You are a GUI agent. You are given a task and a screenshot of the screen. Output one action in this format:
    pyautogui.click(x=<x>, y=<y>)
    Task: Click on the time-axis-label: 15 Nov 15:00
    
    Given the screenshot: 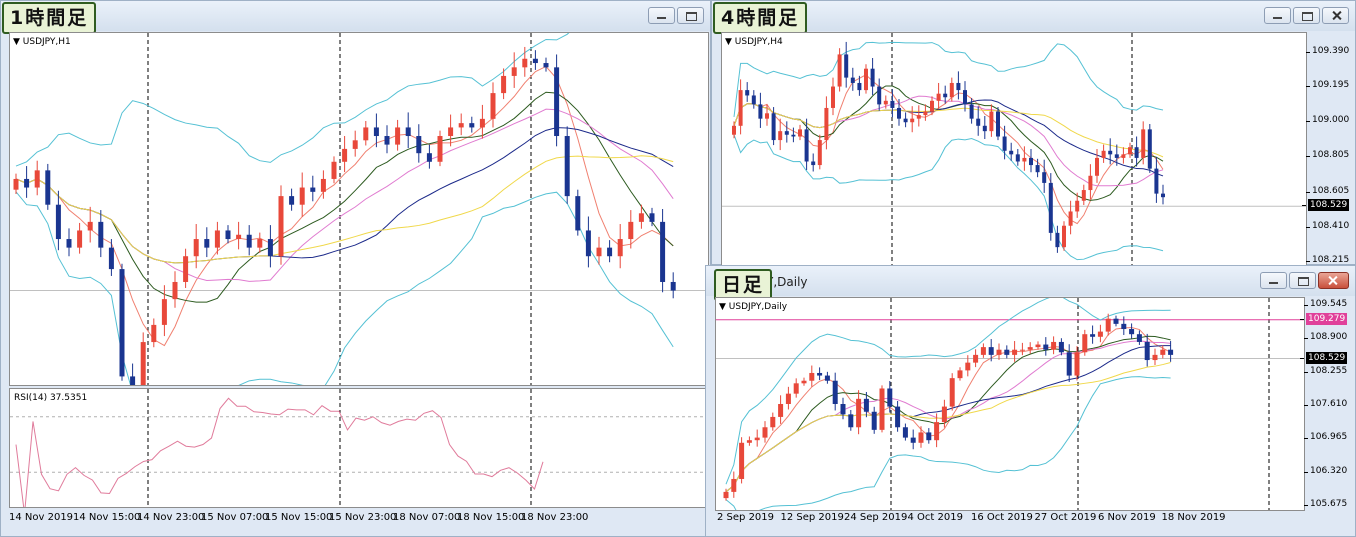 What is the action you would take?
    pyautogui.click(x=299, y=517)
    